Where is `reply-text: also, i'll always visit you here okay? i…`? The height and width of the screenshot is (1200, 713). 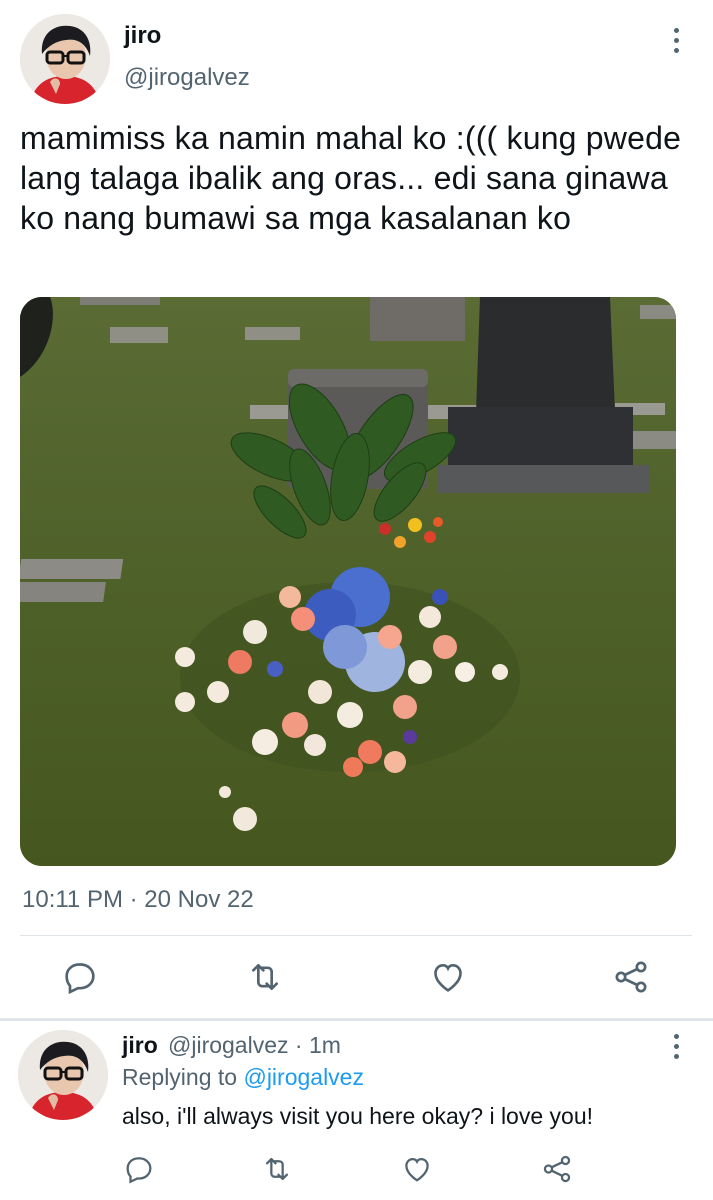
reply-text: also, i'll always visit you here okay? i… is located at coordinates (357, 1116).